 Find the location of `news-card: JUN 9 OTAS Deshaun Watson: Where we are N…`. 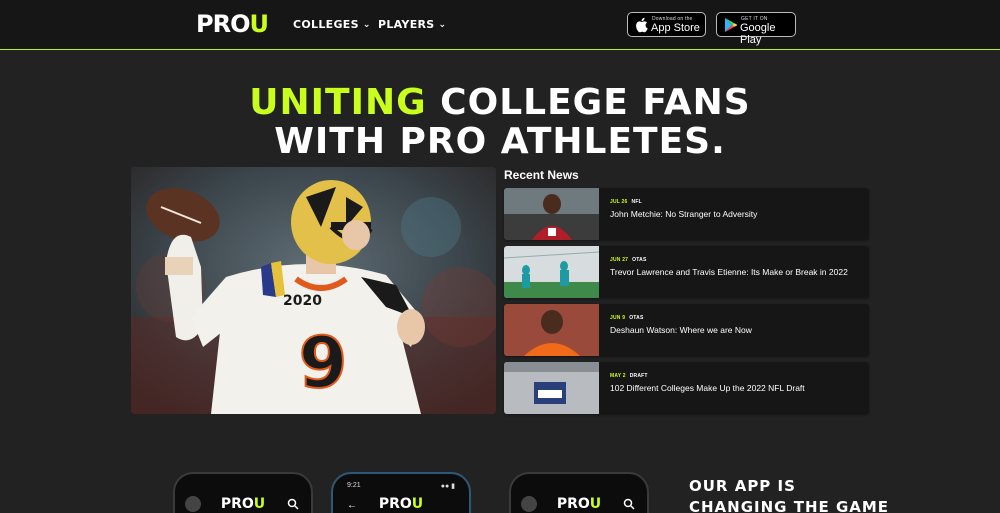

news-card: JUN 9 OTAS Deshaun Watson: Where we are N… is located at coordinates (686, 330).